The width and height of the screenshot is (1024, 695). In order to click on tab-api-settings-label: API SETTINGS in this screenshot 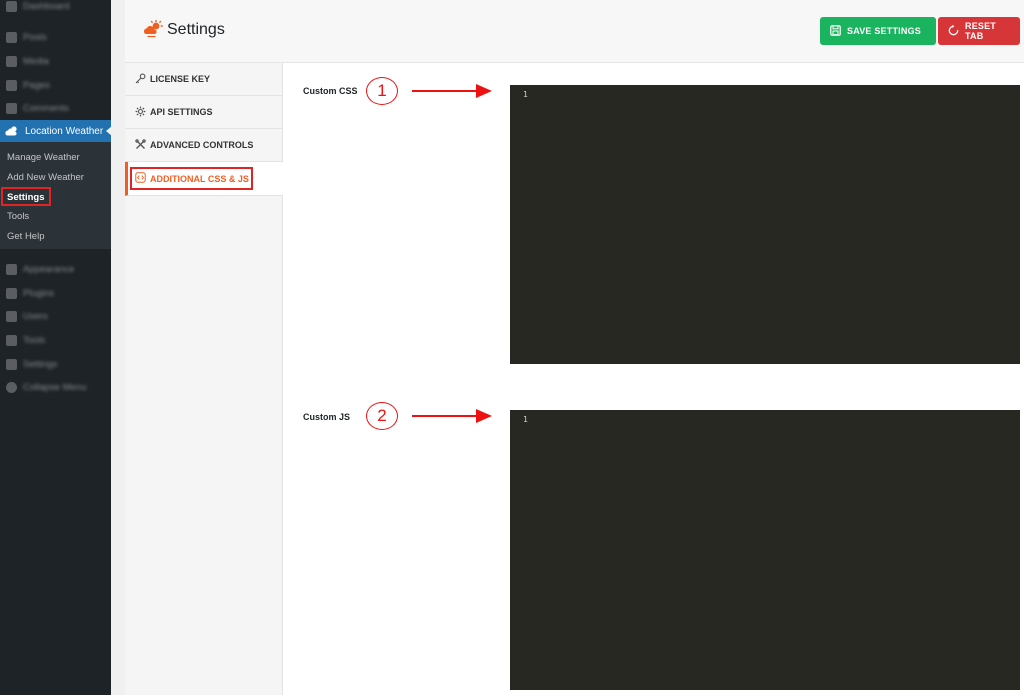, I will do `click(181, 112)`.